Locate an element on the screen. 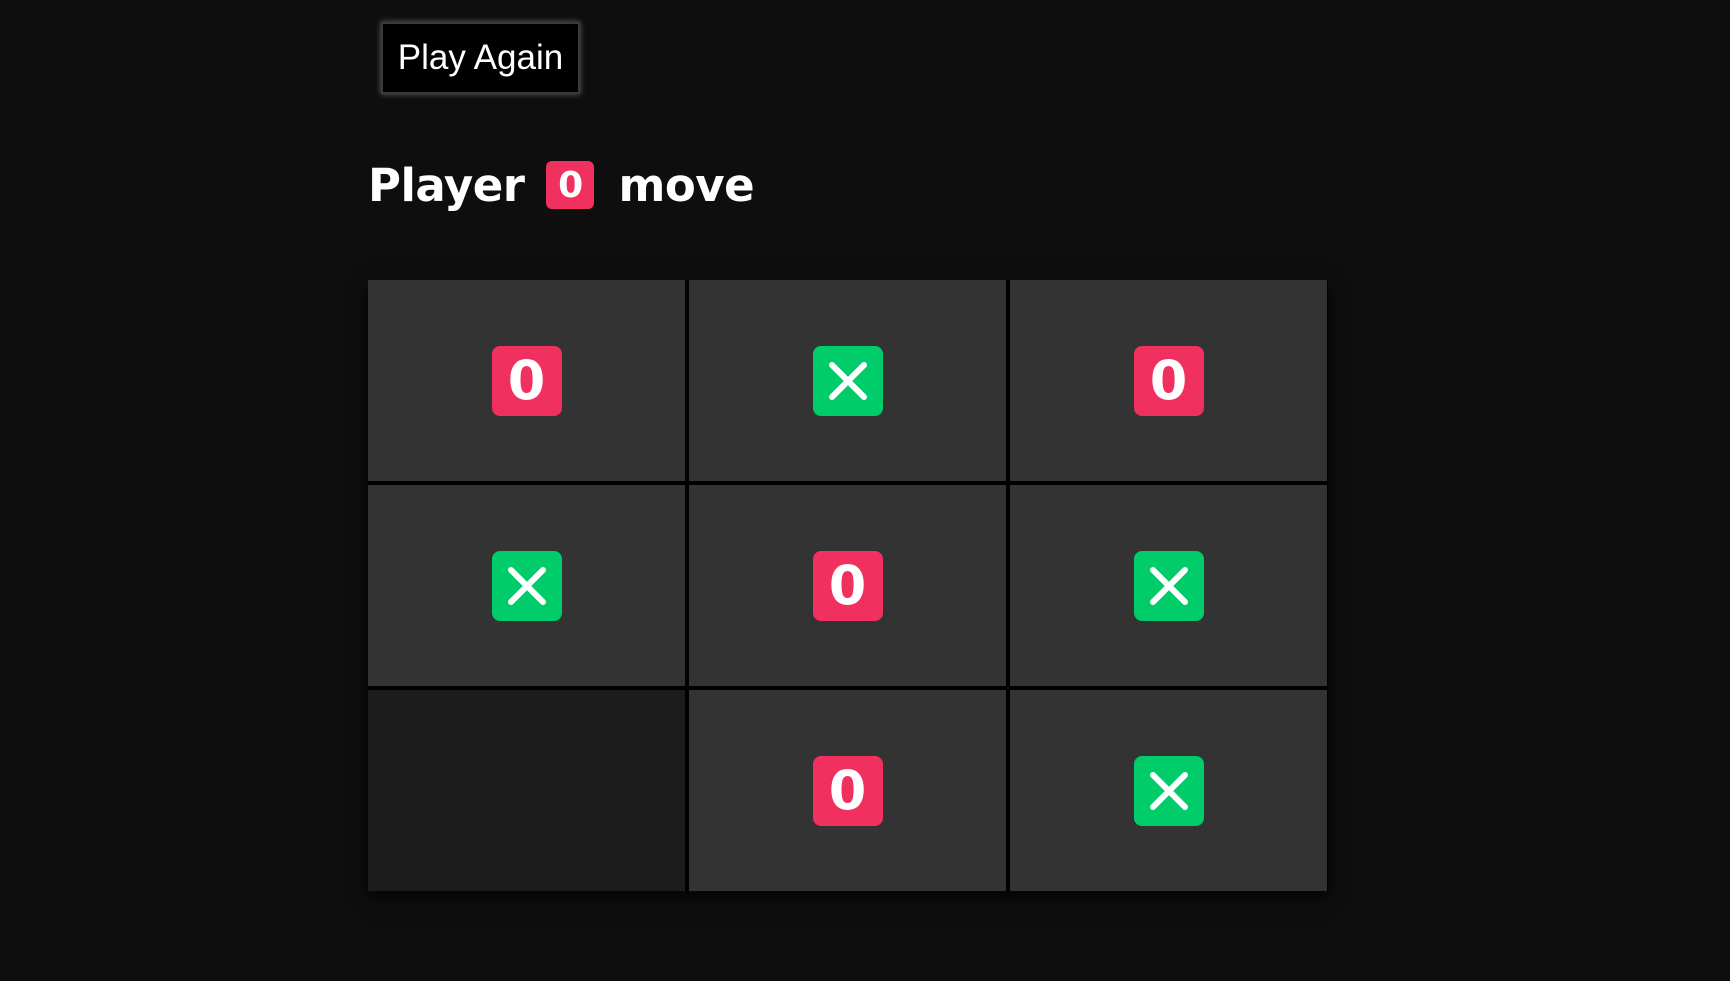 This screenshot has height=981, width=1730. current-player-badge: 0 is located at coordinates (570, 185).